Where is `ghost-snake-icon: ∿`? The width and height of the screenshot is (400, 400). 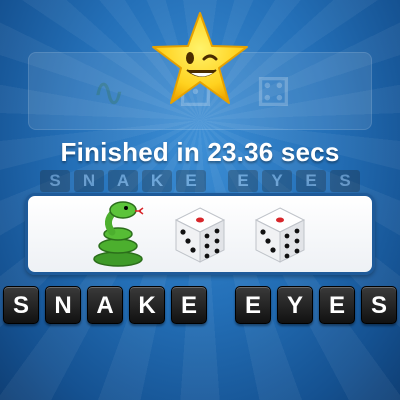
ghost-snake-icon: ∿ is located at coordinates (109, 93).